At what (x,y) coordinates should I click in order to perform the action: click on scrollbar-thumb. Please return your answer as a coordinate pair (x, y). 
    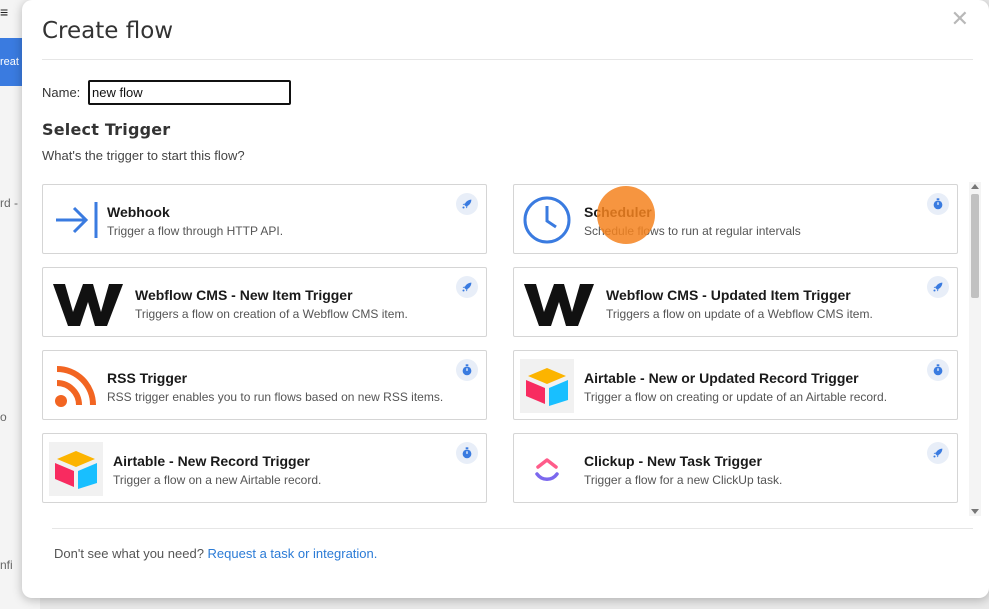
    Looking at the image, I should click on (975, 246).